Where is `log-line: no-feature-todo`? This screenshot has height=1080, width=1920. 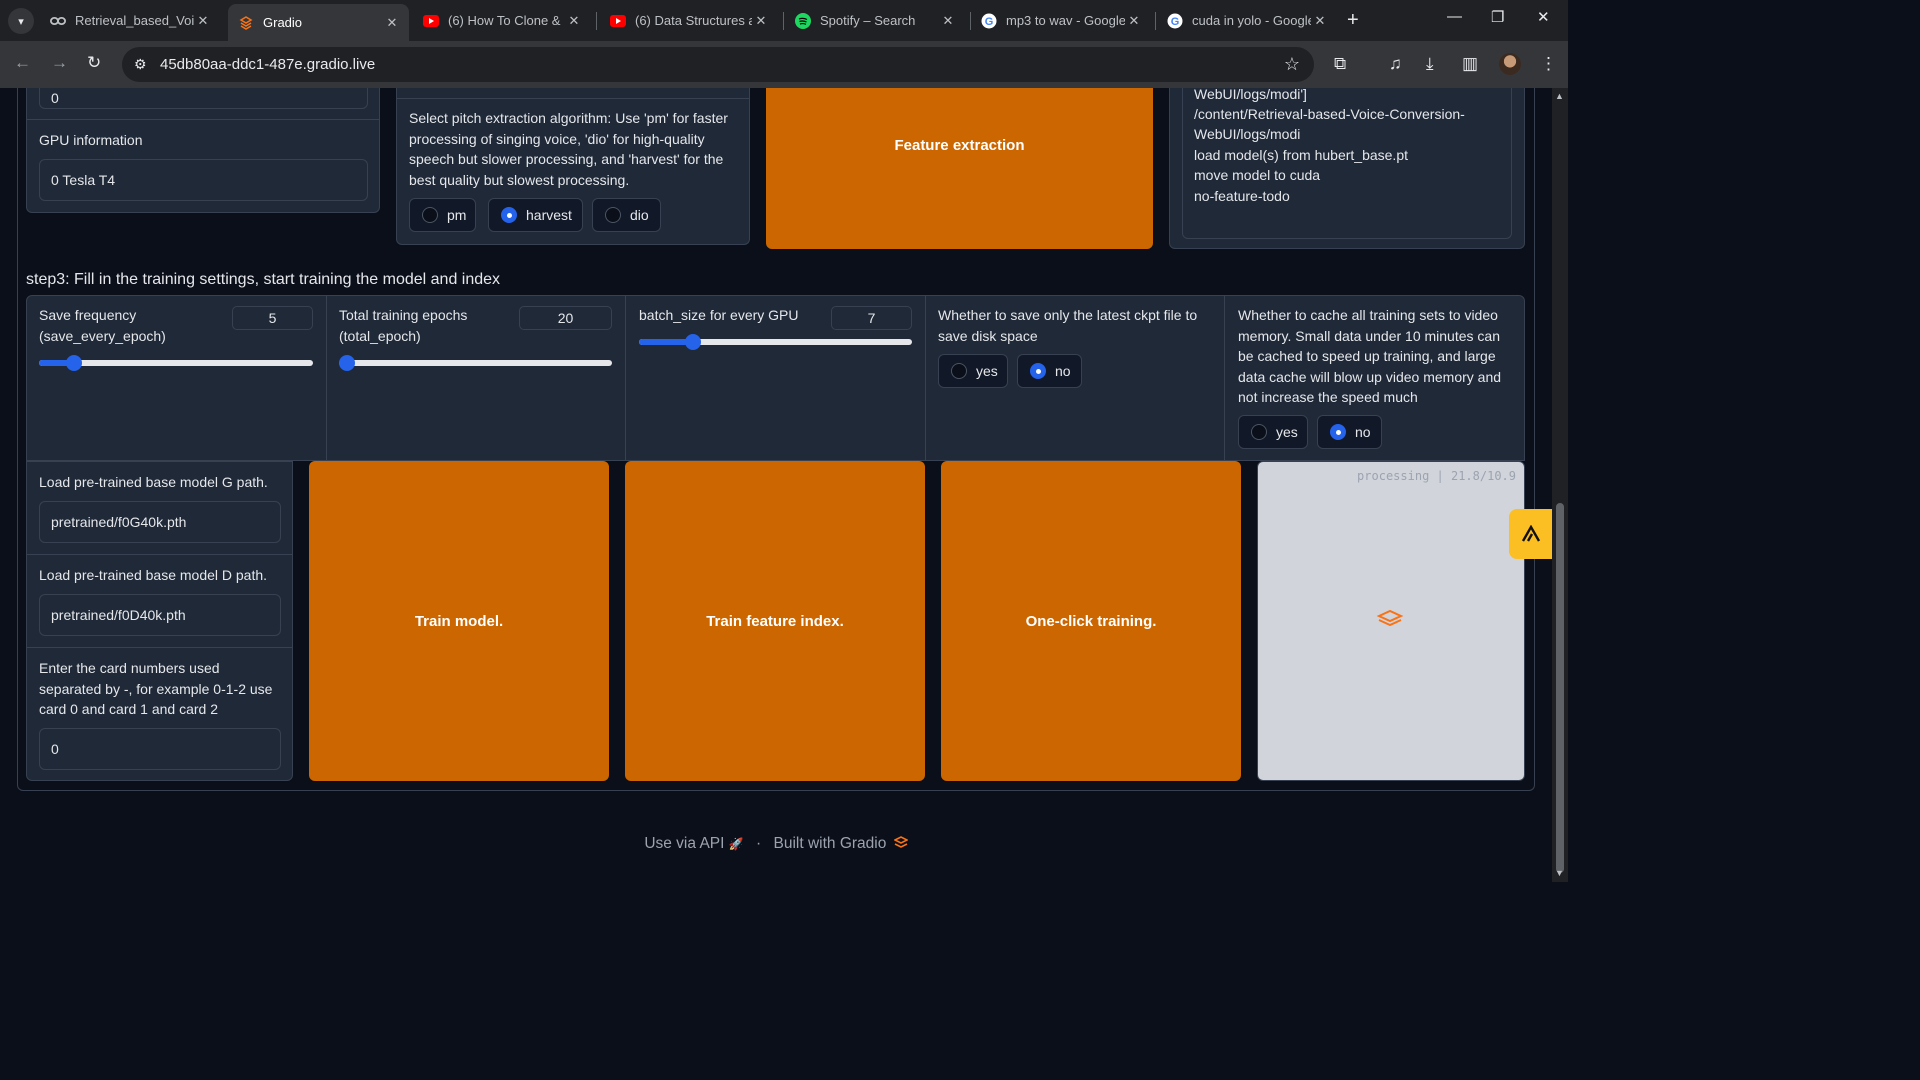 log-line: no-feature-todo is located at coordinates (1242, 196).